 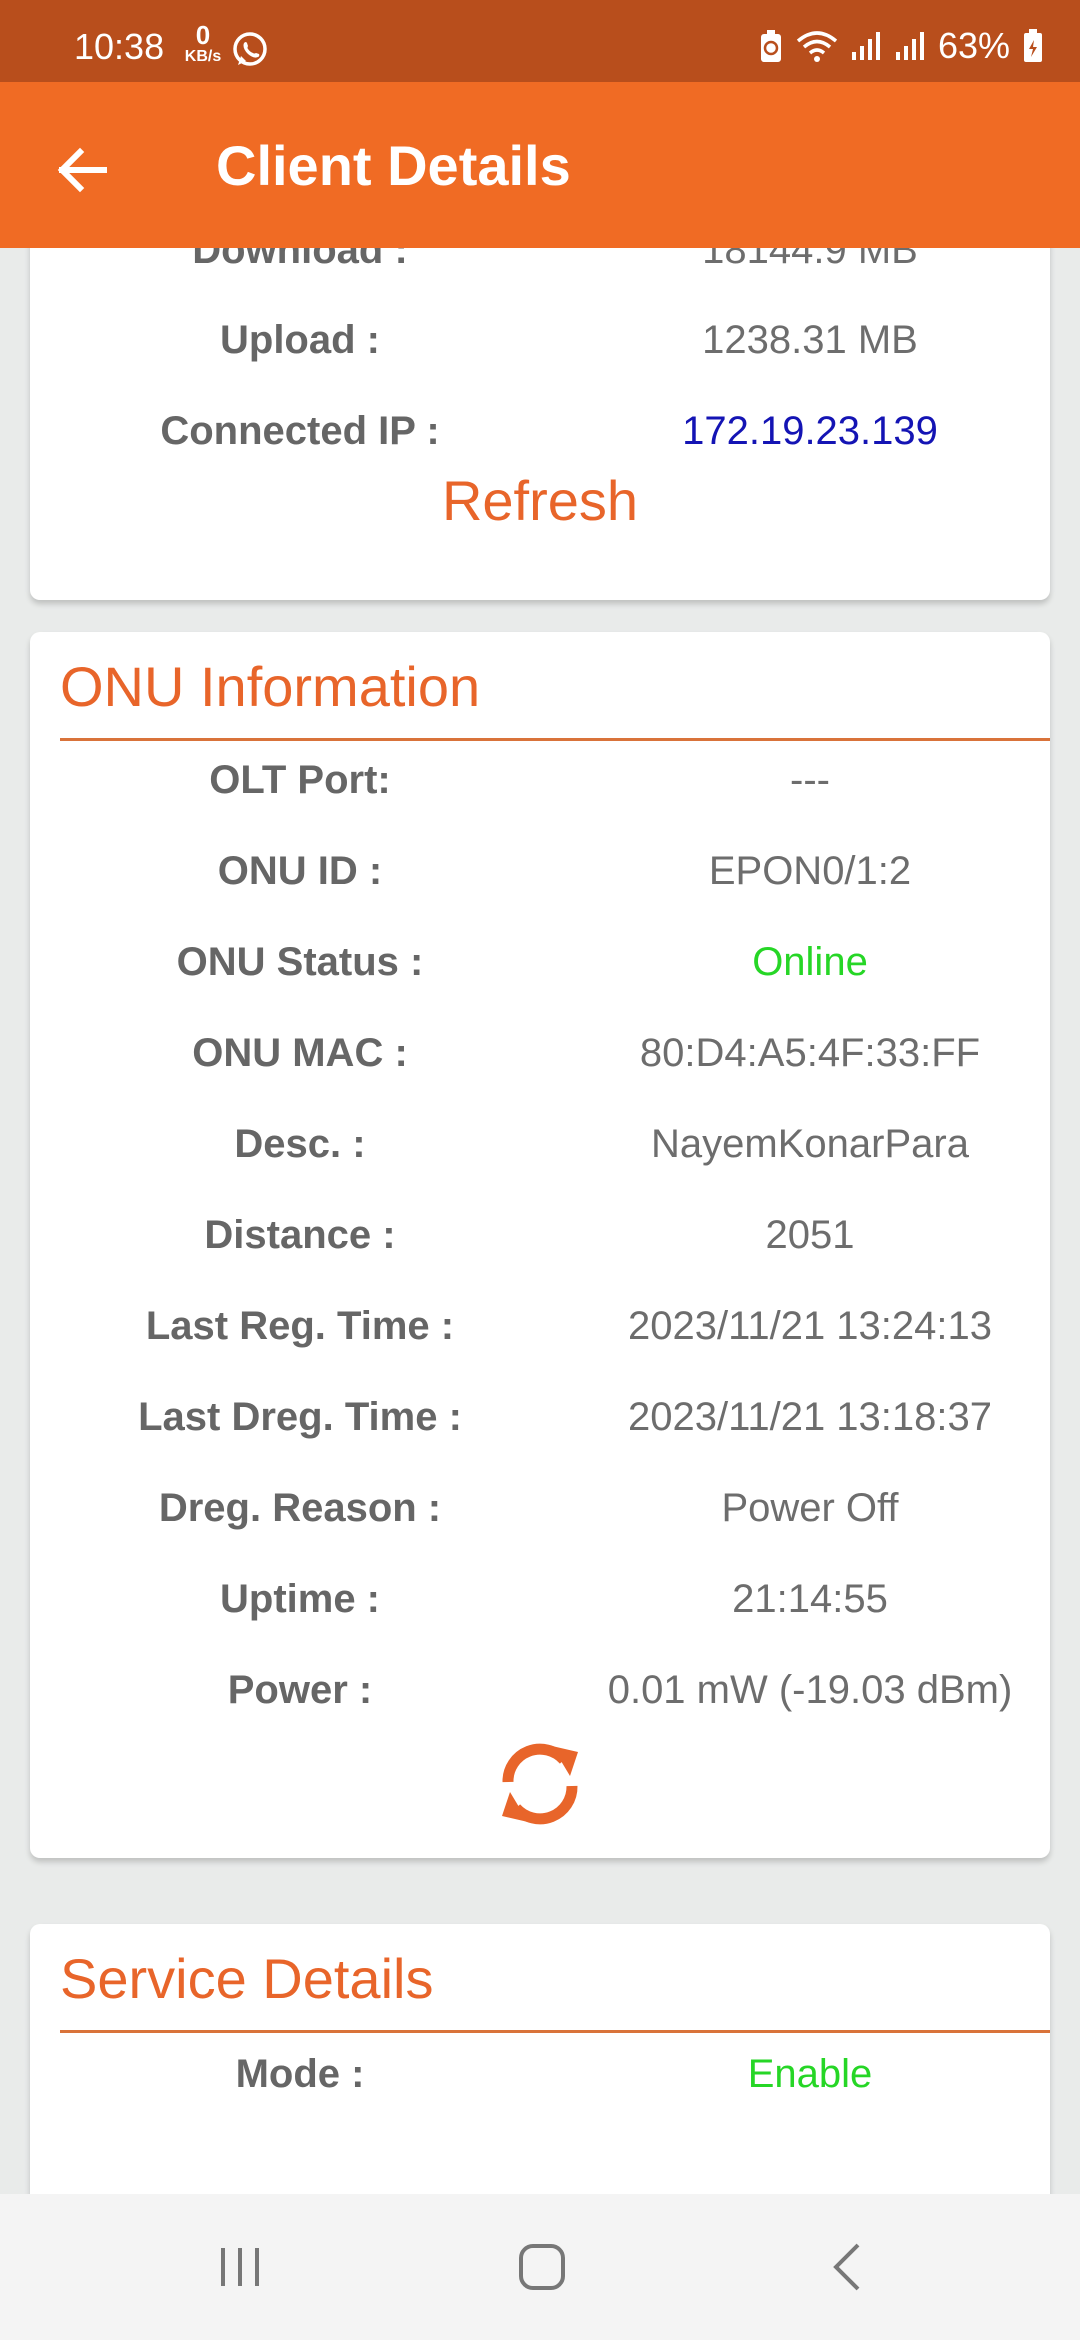 I want to click on recents-button, so click(x=240, y=2267).